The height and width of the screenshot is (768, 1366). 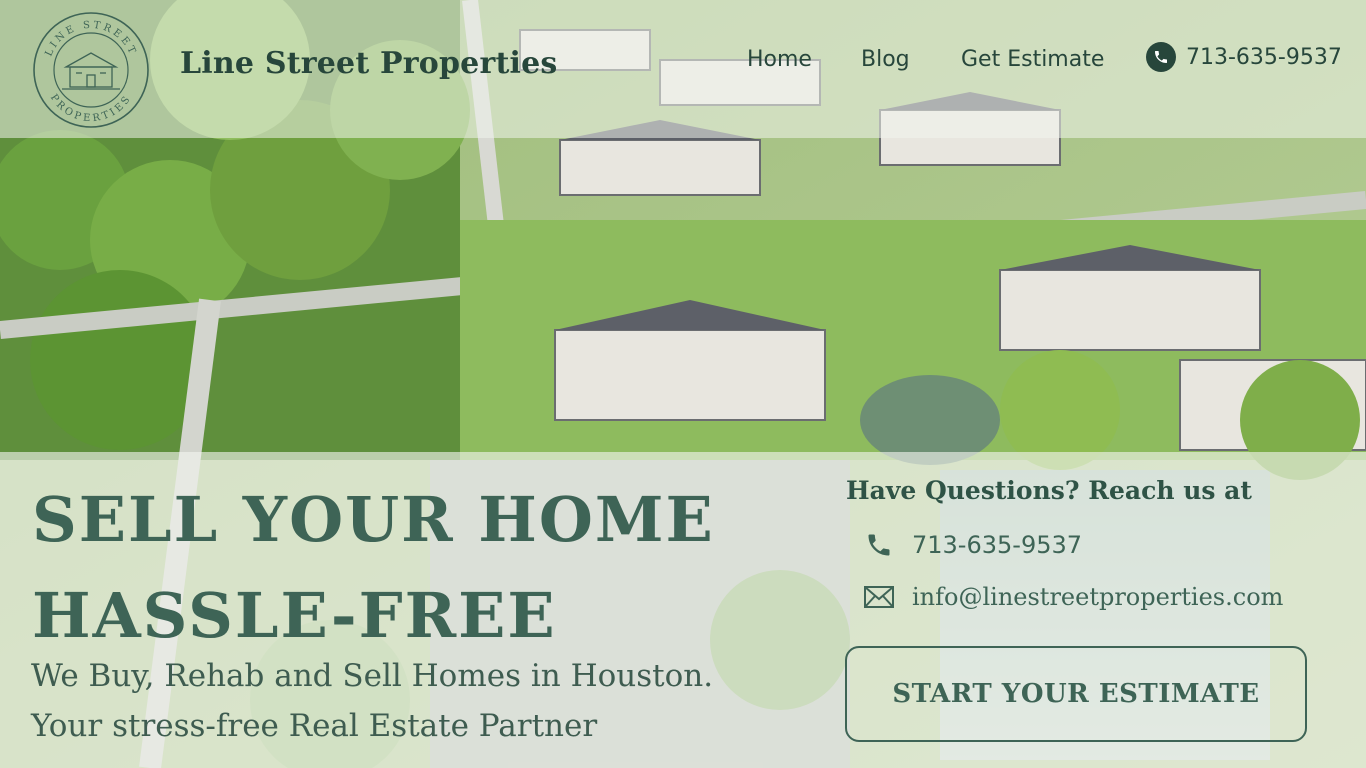 I want to click on contact-heading: Have Questions? Reach us at, so click(x=1049, y=490).